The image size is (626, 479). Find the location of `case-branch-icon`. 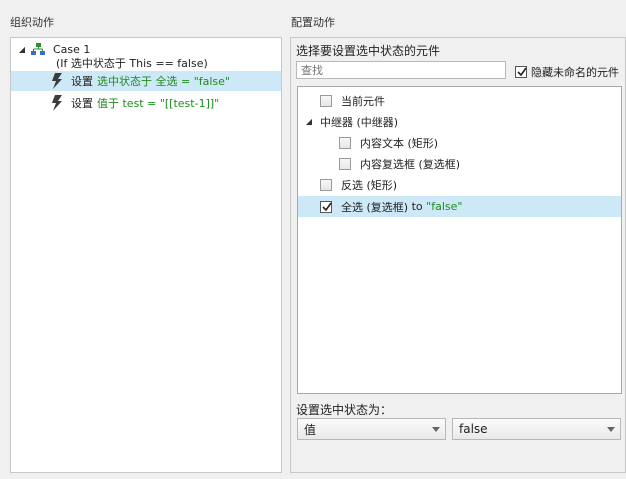

case-branch-icon is located at coordinates (38, 49).